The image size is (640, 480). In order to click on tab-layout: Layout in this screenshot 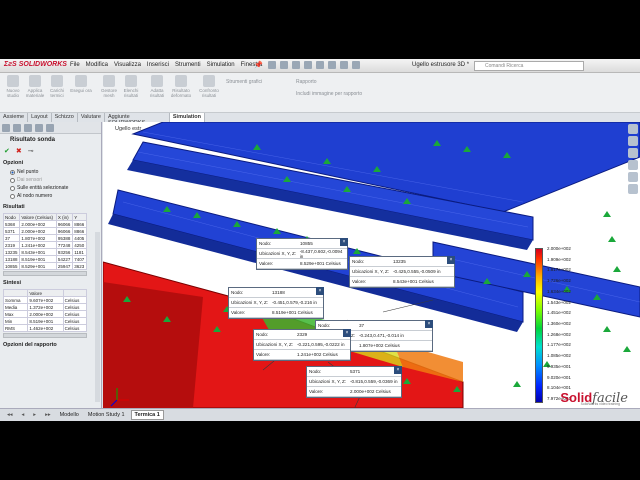, I will do `click(40, 117)`.